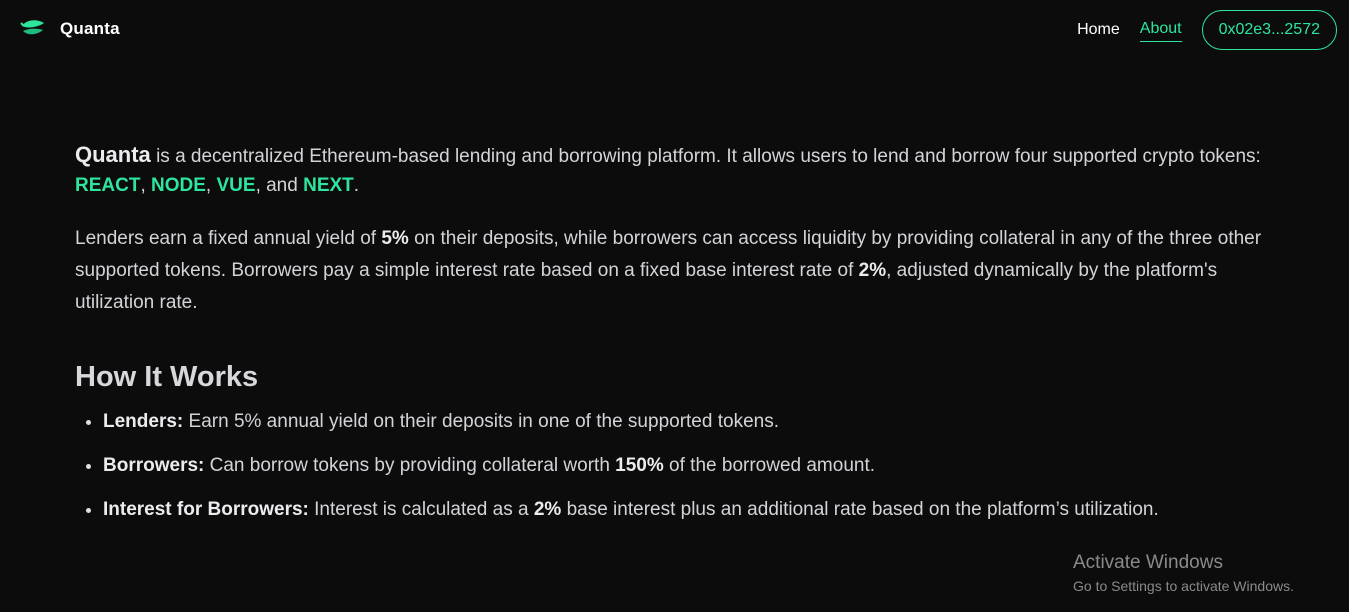  What do you see at coordinates (547, 509) in the screenshot?
I see `interest-base-rate: 2%` at bounding box center [547, 509].